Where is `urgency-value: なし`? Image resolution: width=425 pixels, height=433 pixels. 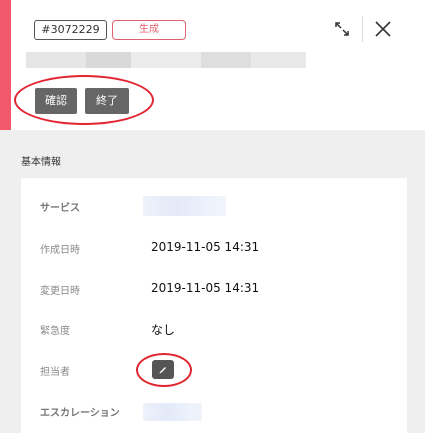 urgency-value: なし is located at coordinates (163, 330).